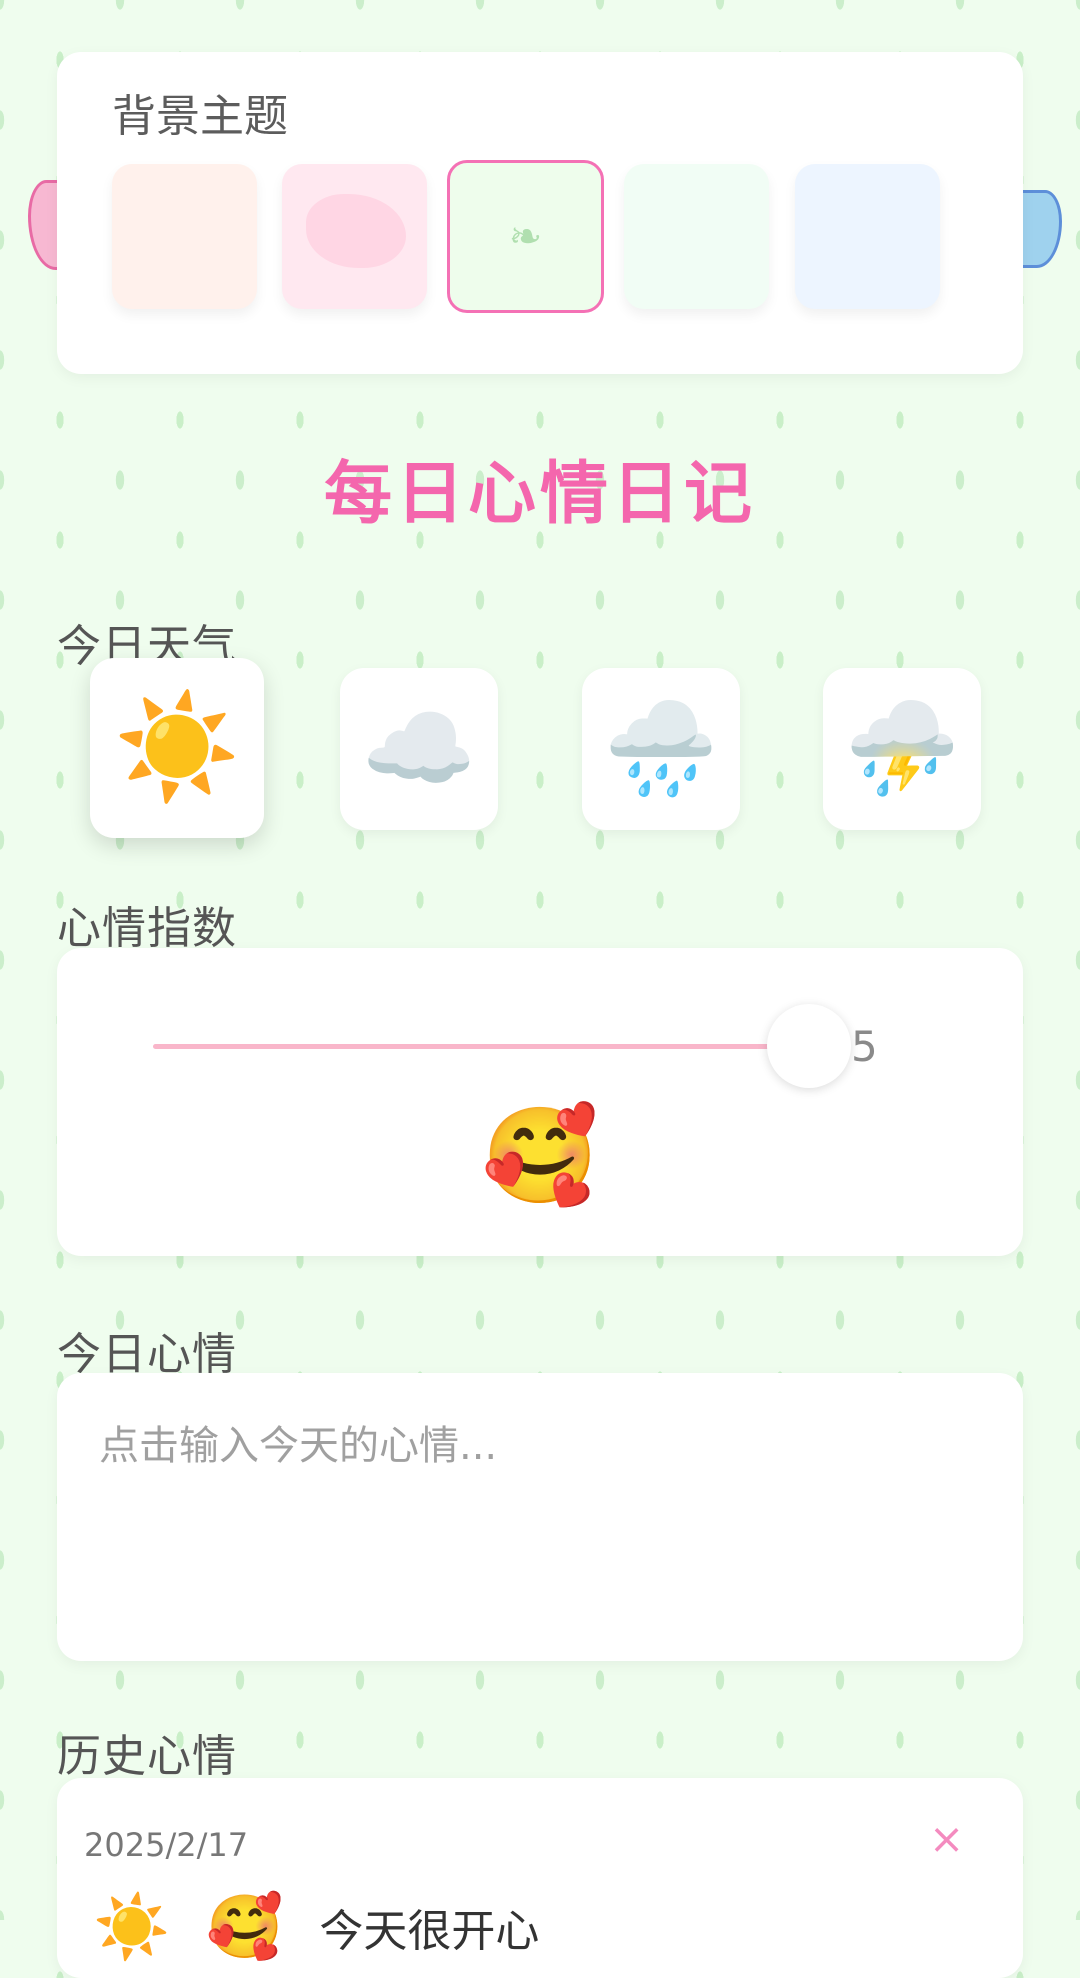  What do you see at coordinates (200, 116) in the screenshot?
I see `theme-picker-title: 背景主题` at bounding box center [200, 116].